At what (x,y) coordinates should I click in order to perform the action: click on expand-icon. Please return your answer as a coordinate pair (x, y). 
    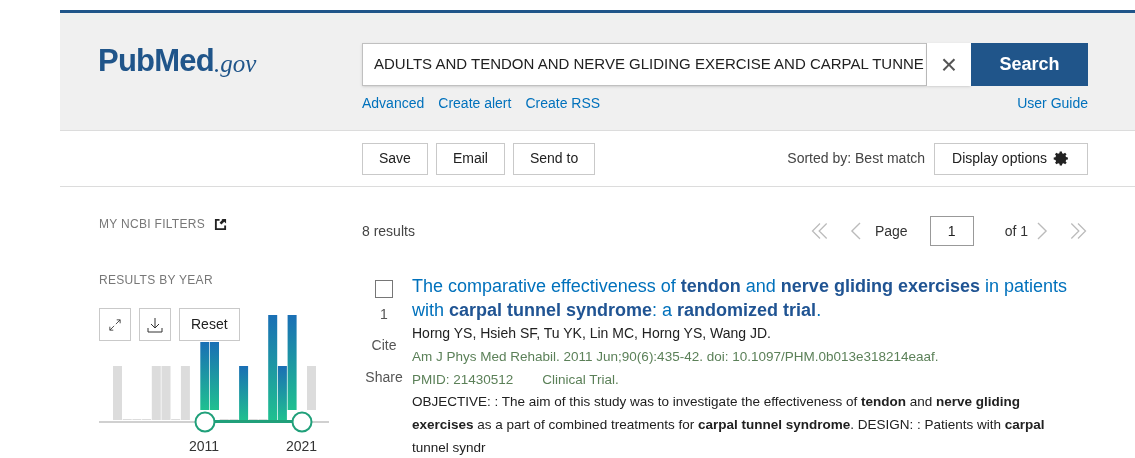
    Looking at the image, I should click on (115, 324).